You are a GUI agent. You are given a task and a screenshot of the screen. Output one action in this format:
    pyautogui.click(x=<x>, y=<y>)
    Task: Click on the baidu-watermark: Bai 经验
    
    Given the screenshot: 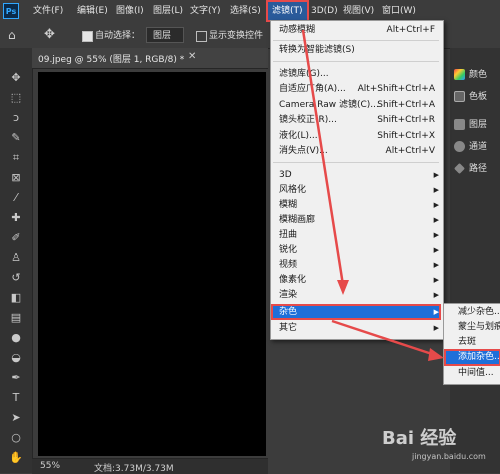 What is the action you would take?
    pyautogui.click(x=419, y=438)
    